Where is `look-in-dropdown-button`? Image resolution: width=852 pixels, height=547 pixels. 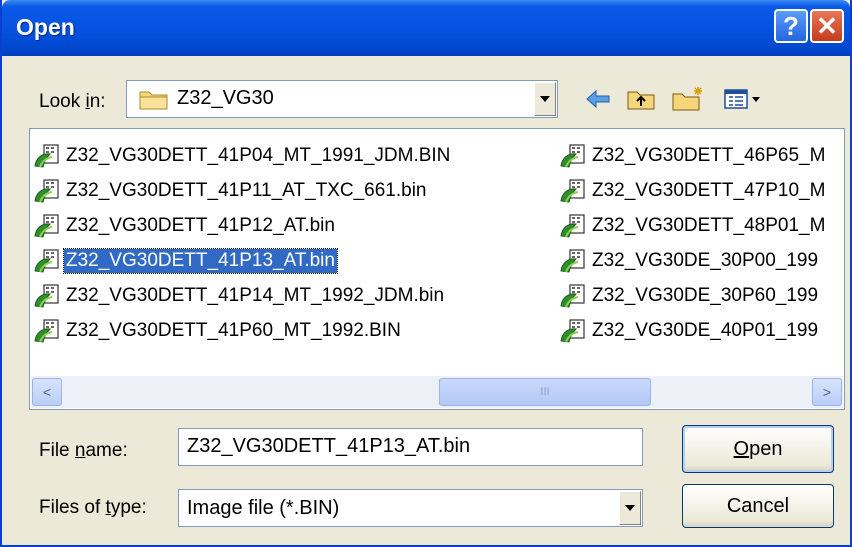 look-in-dropdown-button is located at coordinates (545, 99).